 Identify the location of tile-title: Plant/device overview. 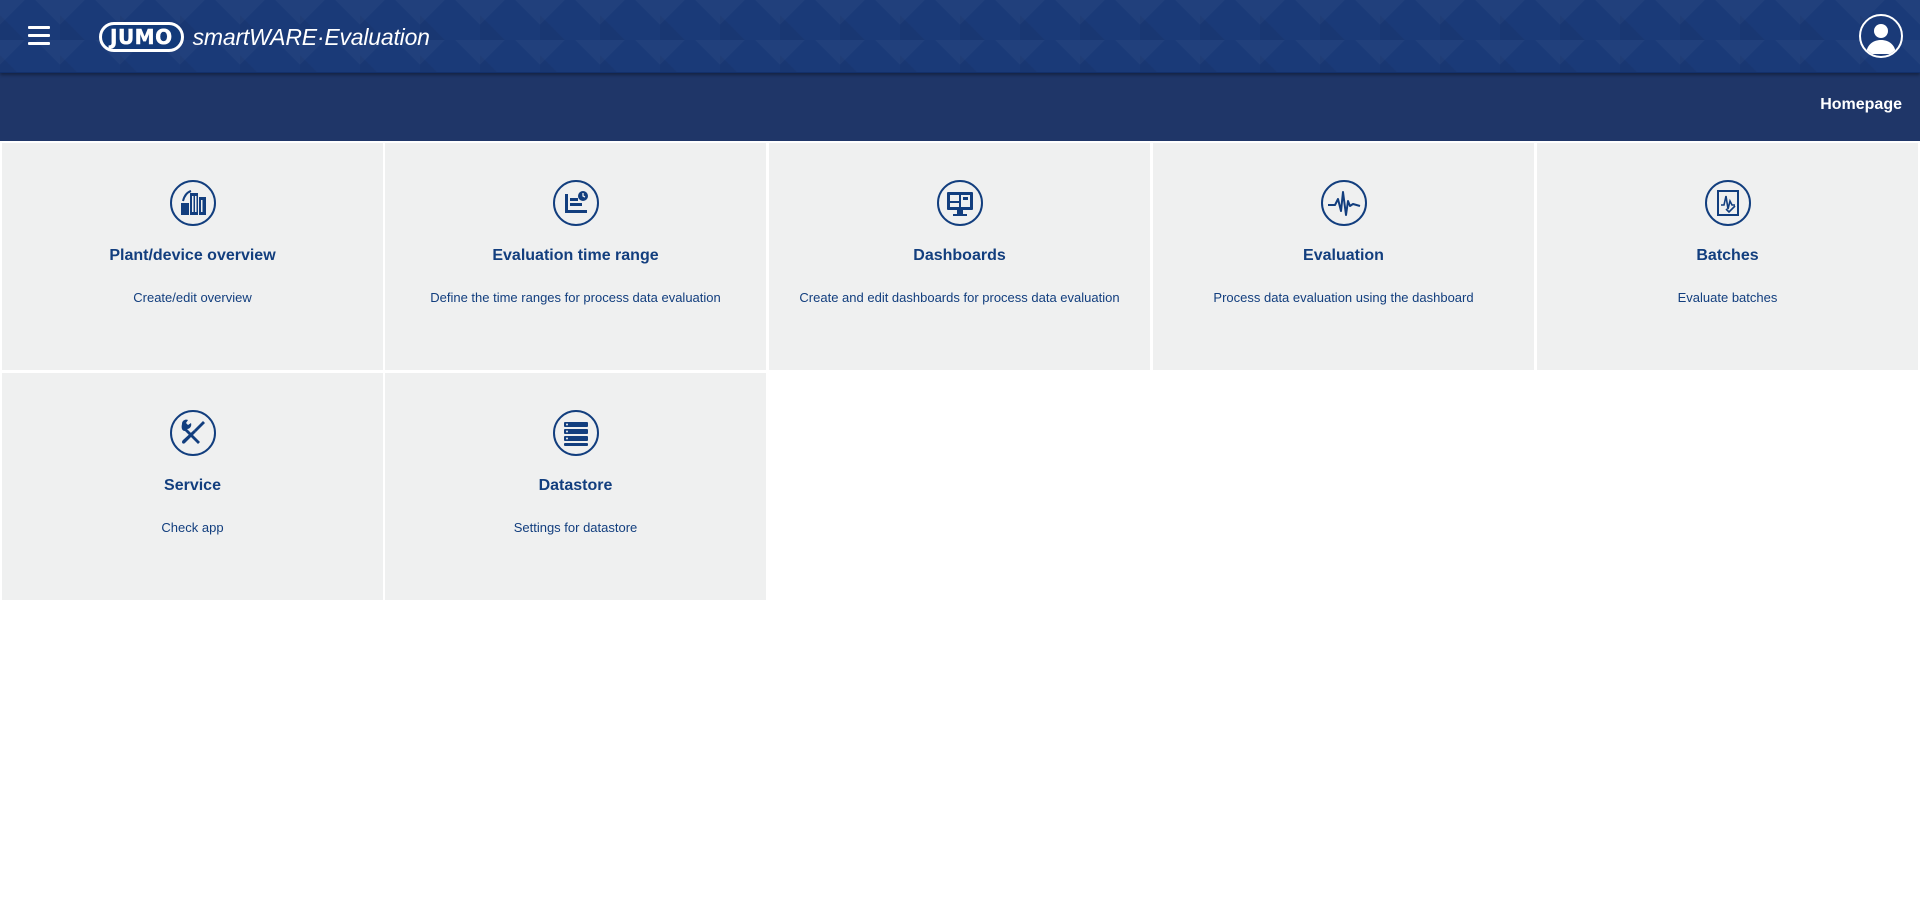
(192, 255).